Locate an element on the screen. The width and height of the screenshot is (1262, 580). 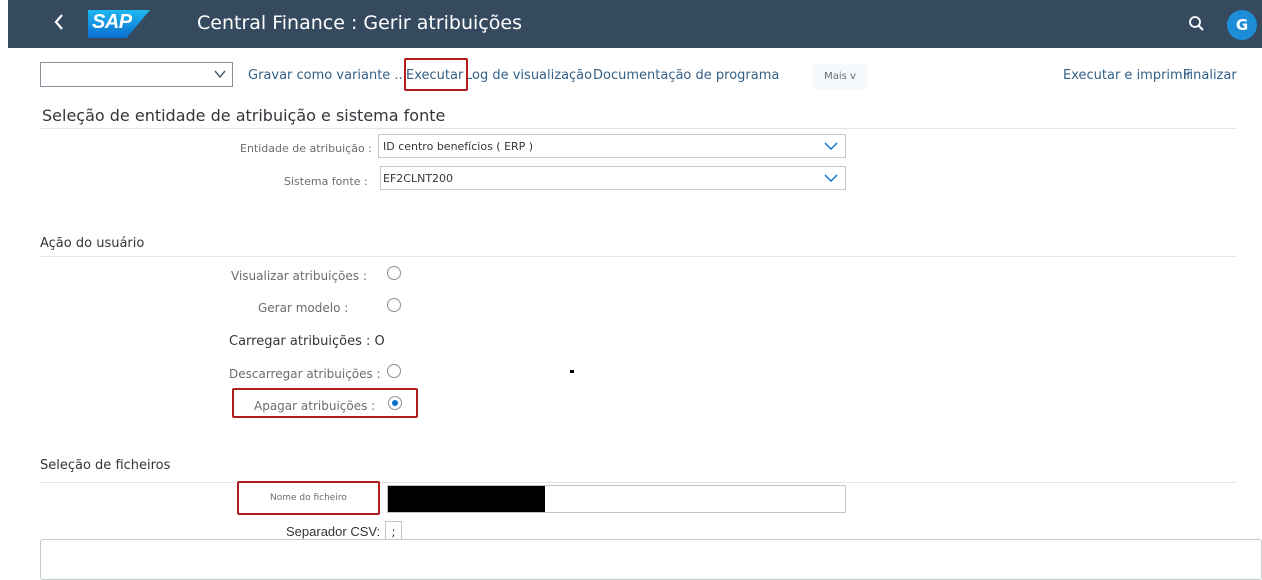
section-title-action: Ação do usuário is located at coordinates (92, 243).